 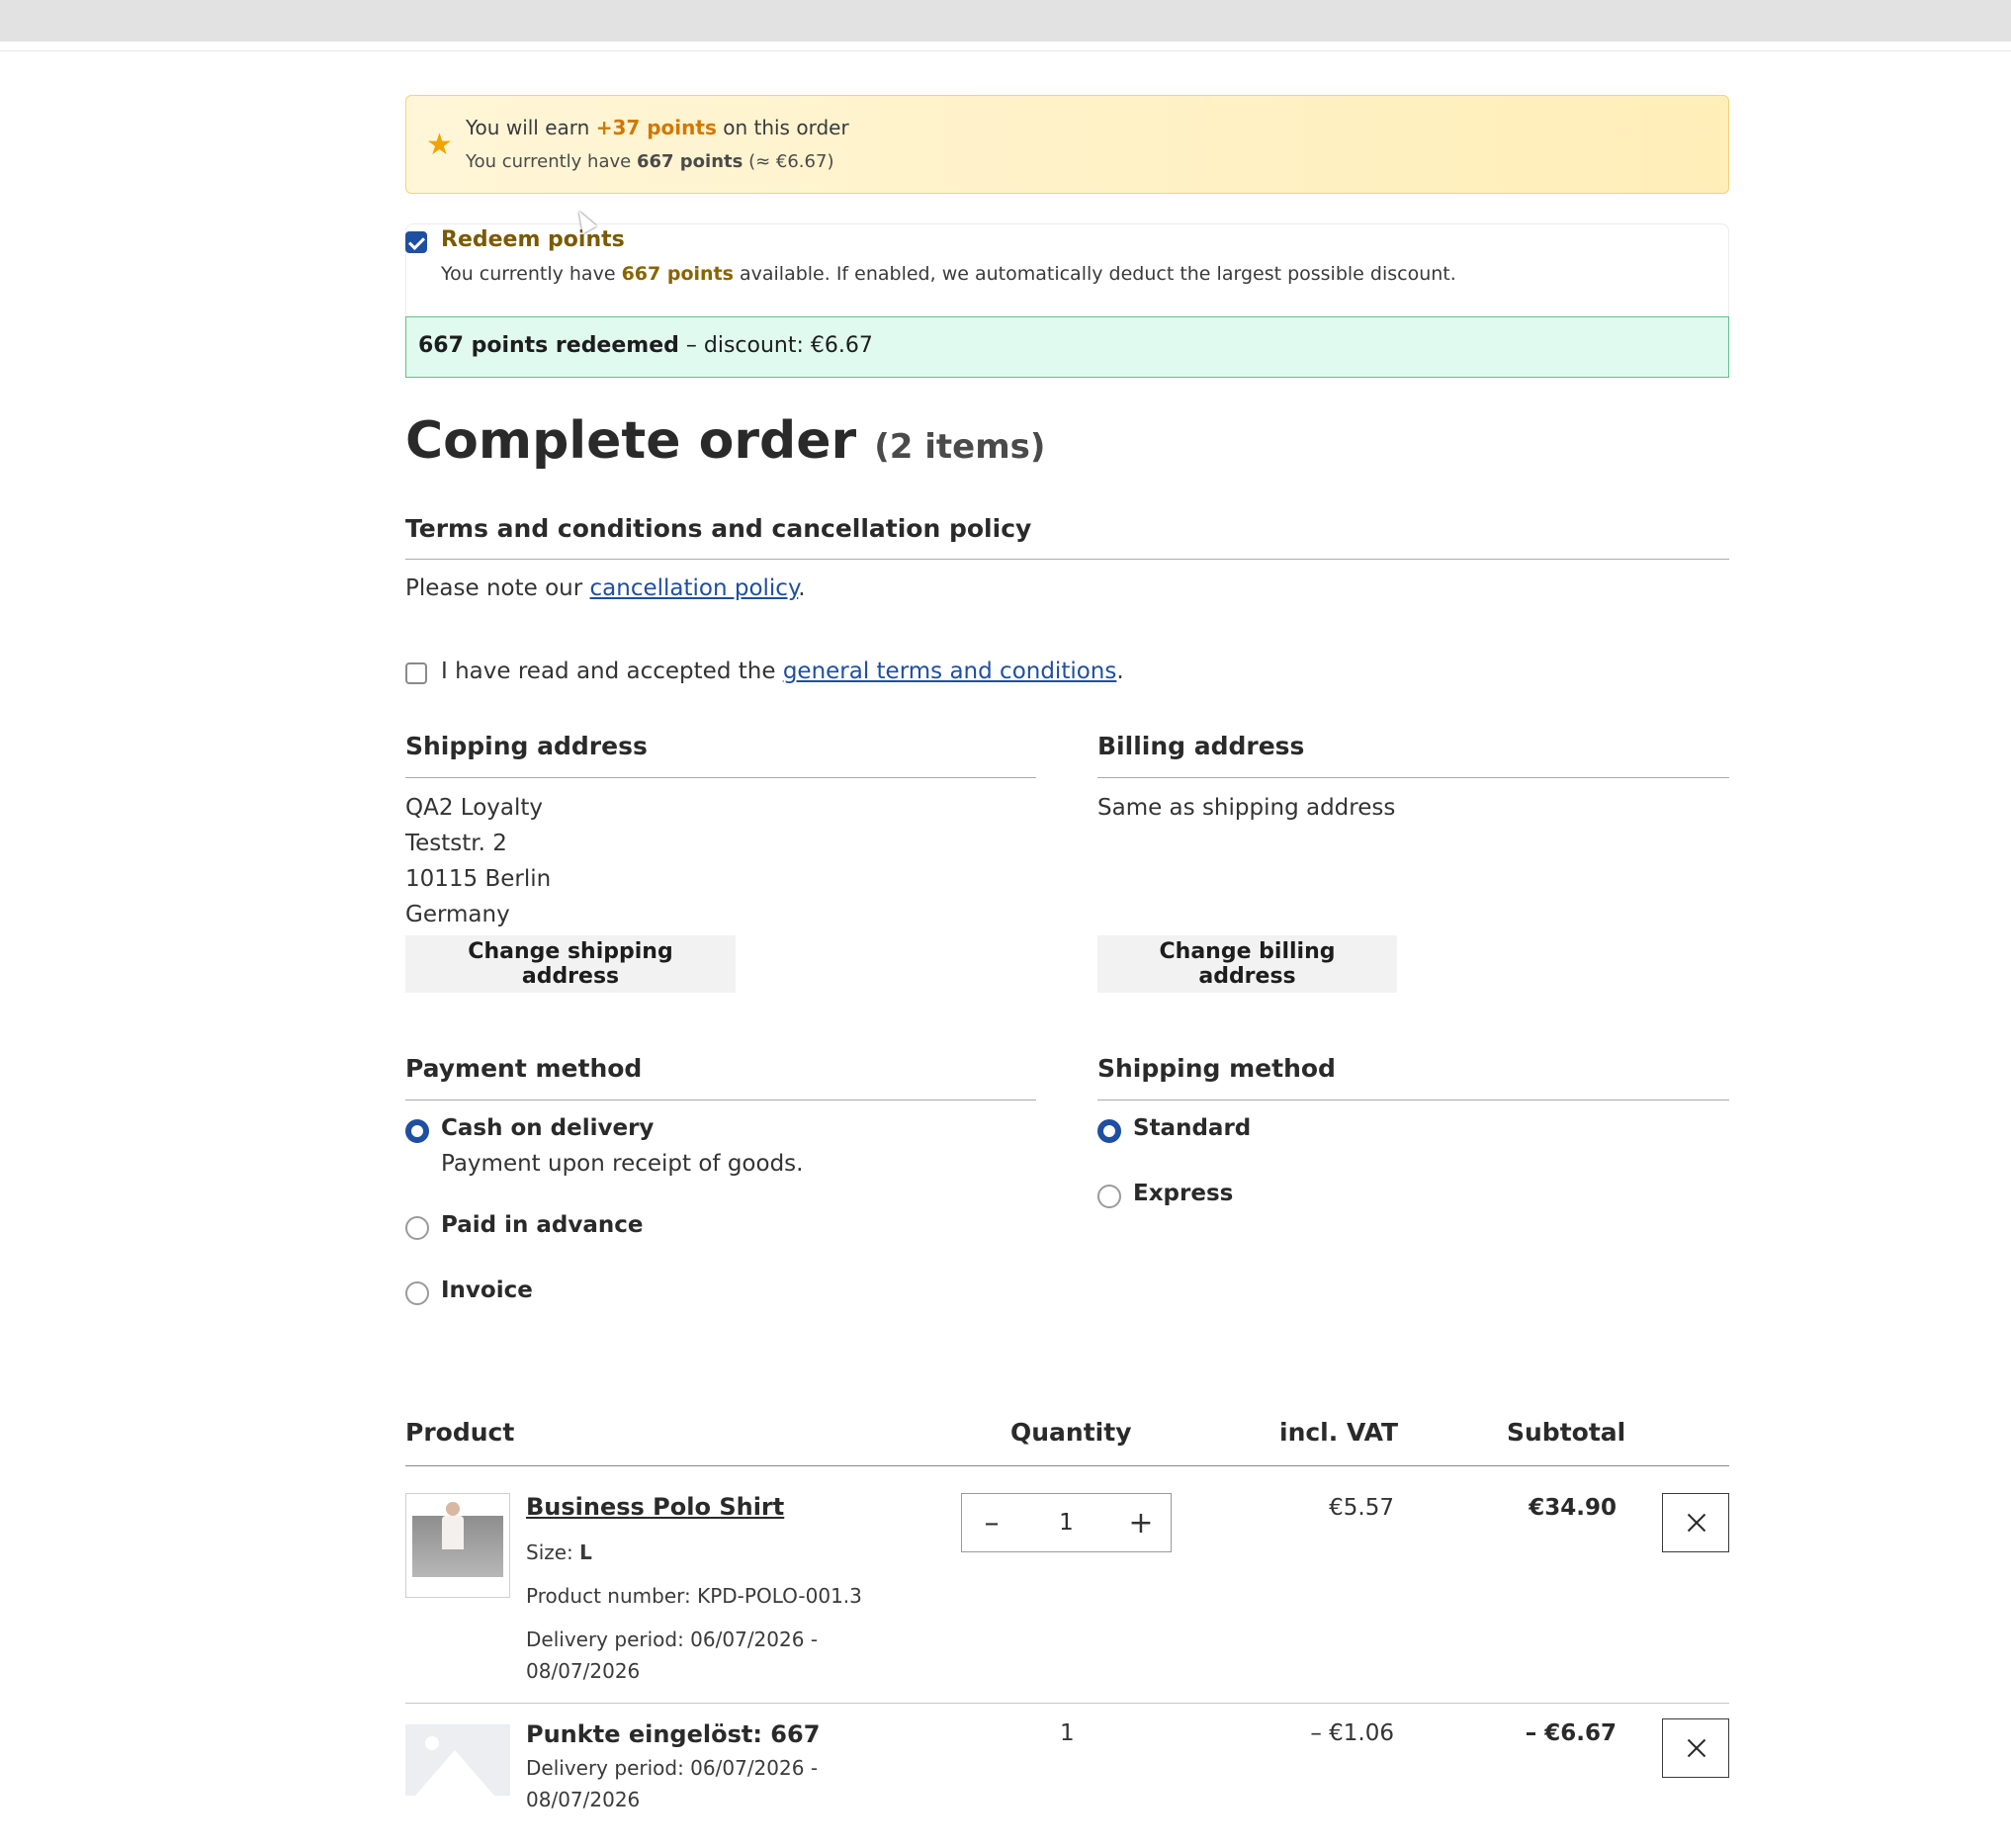 What do you see at coordinates (417, 1228) in the screenshot?
I see `payment-advance-radio` at bounding box center [417, 1228].